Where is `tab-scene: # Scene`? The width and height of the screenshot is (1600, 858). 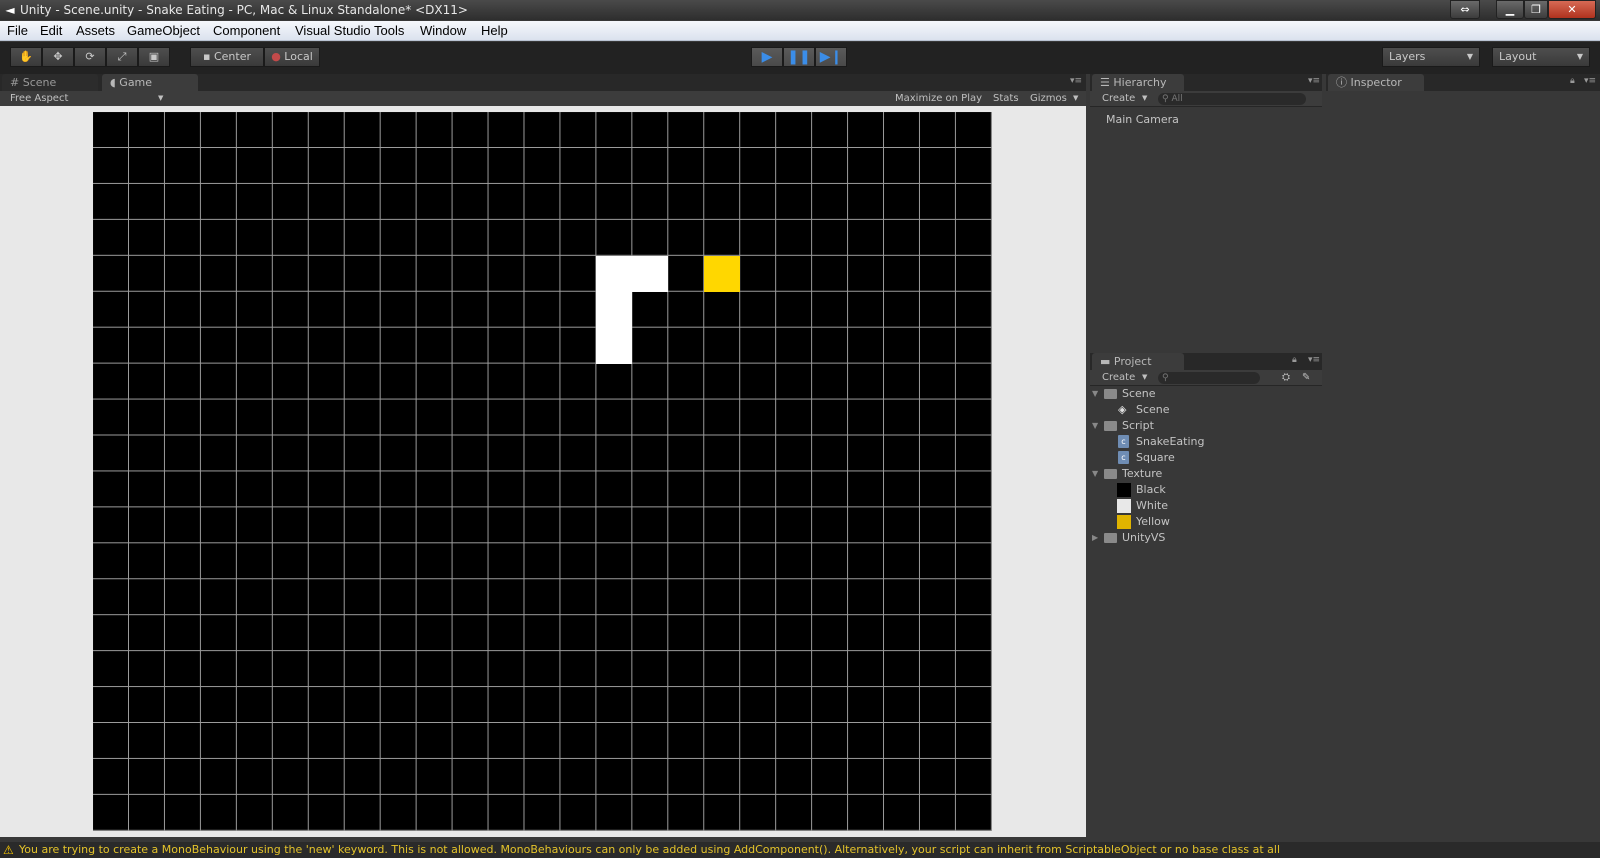
tab-scene: # Scene is located at coordinates (50, 82).